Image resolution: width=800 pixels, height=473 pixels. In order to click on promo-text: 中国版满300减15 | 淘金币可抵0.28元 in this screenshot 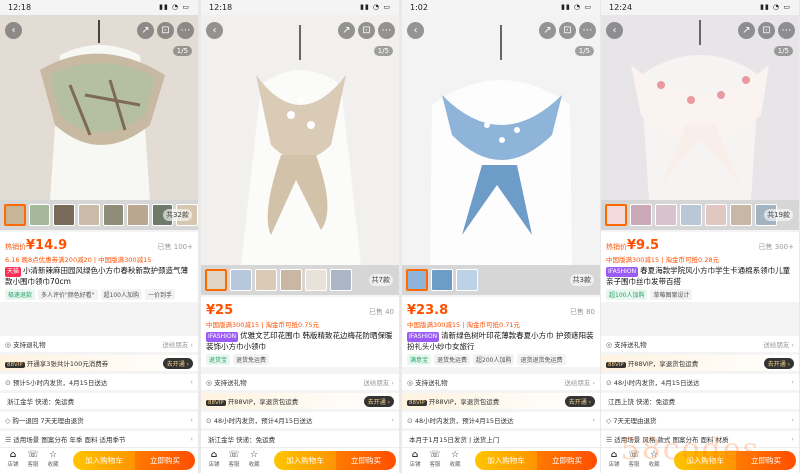, I will do `click(700, 259)`.